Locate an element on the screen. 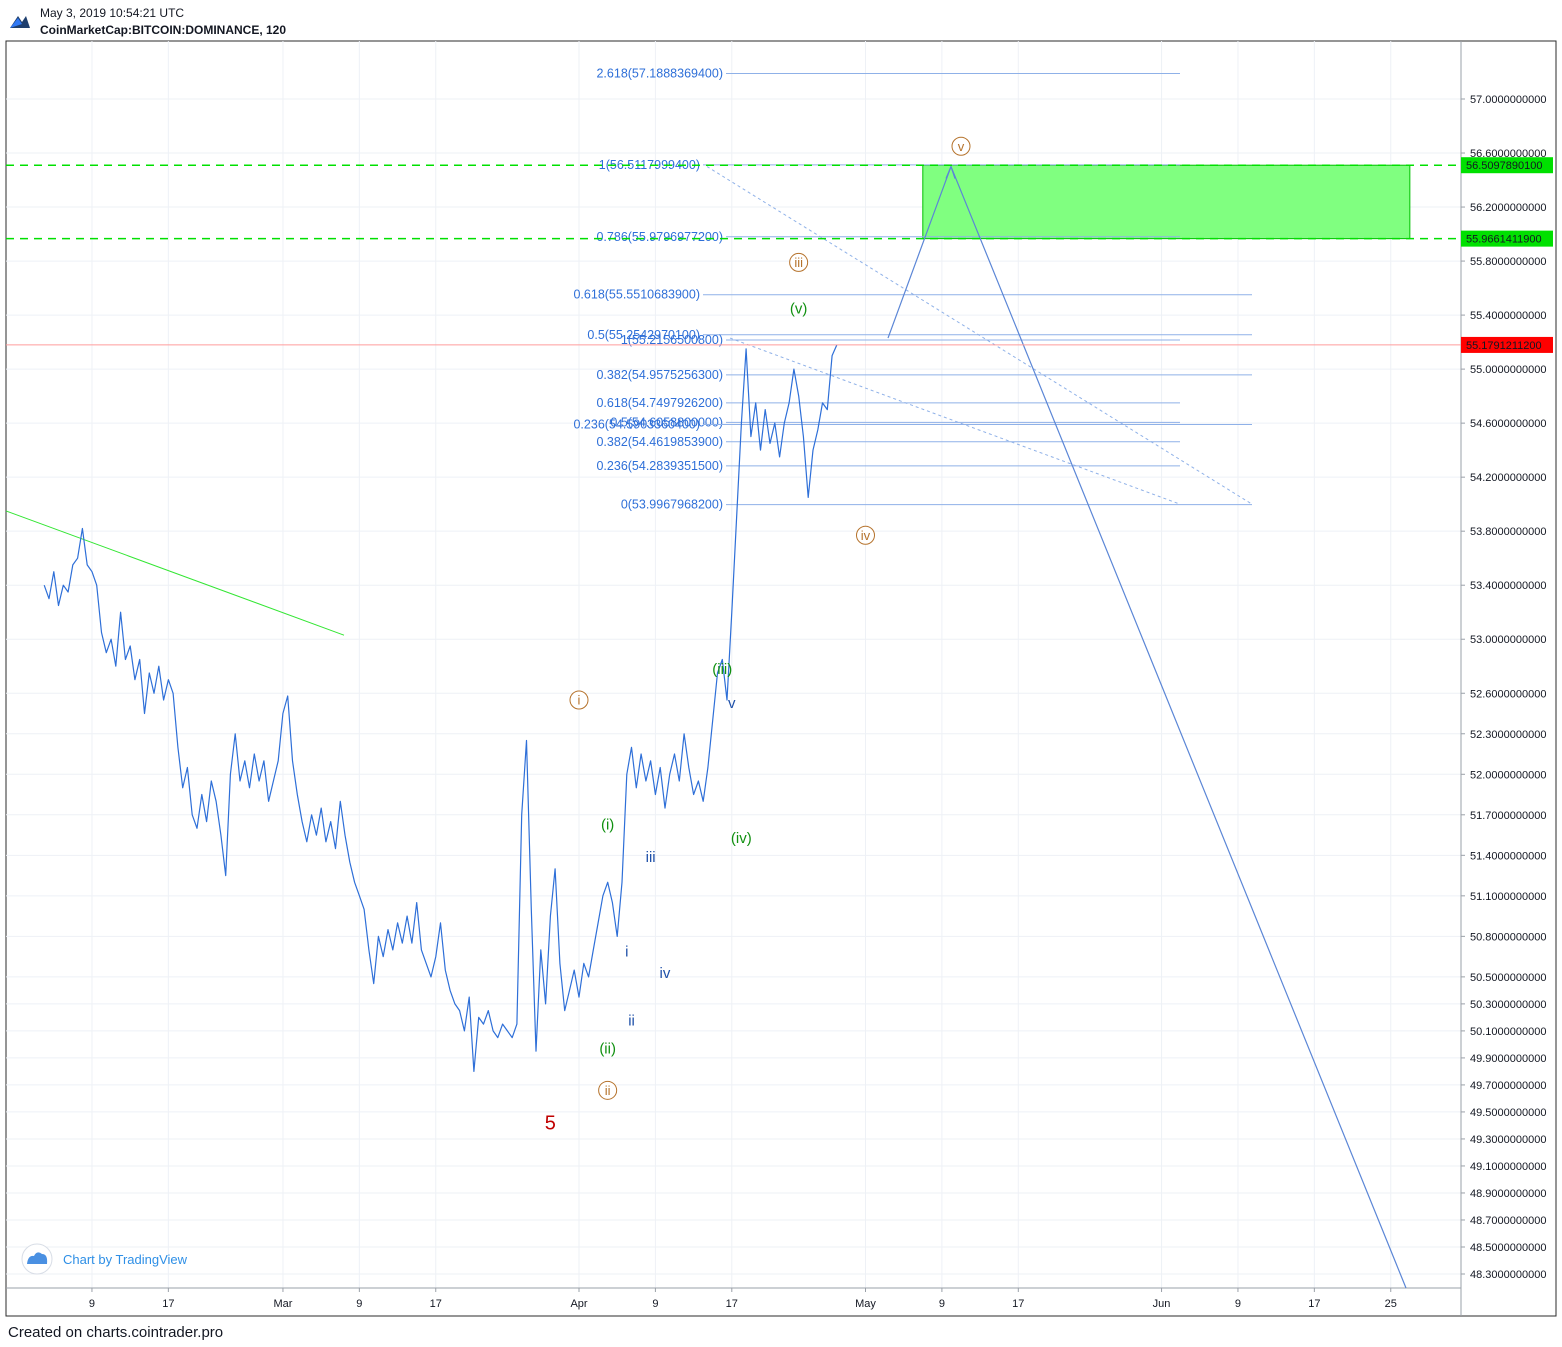 The width and height of the screenshot is (1562, 1347). time-tick-label: 25 is located at coordinates (1391, 1304).